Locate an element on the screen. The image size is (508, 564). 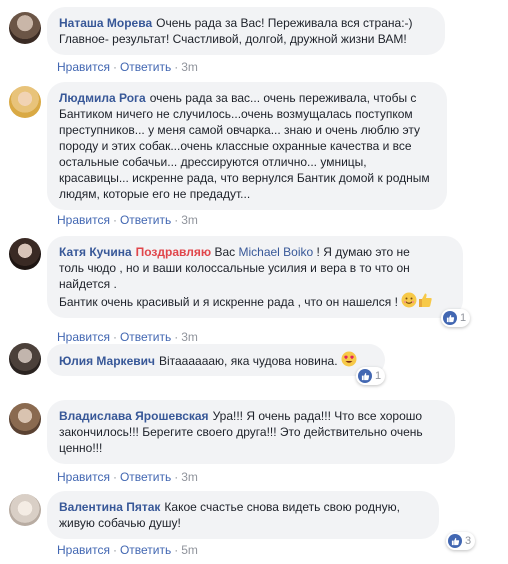
reactions-badge: 3 is located at coordinates (461, 541).